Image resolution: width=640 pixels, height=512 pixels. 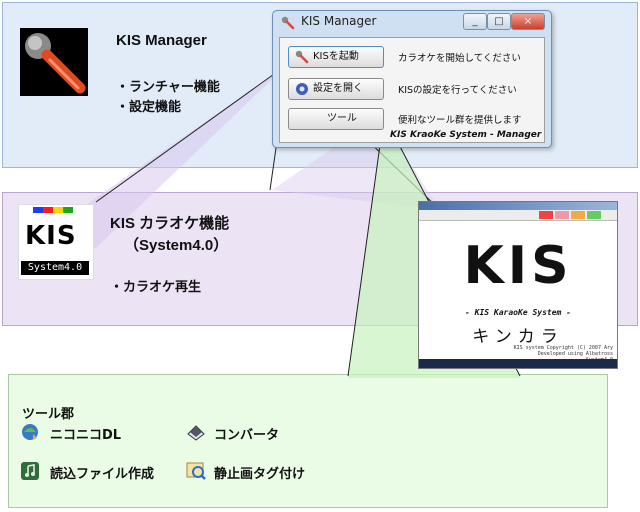 I want to click on music-file-icon, so click(x=30, y=471).